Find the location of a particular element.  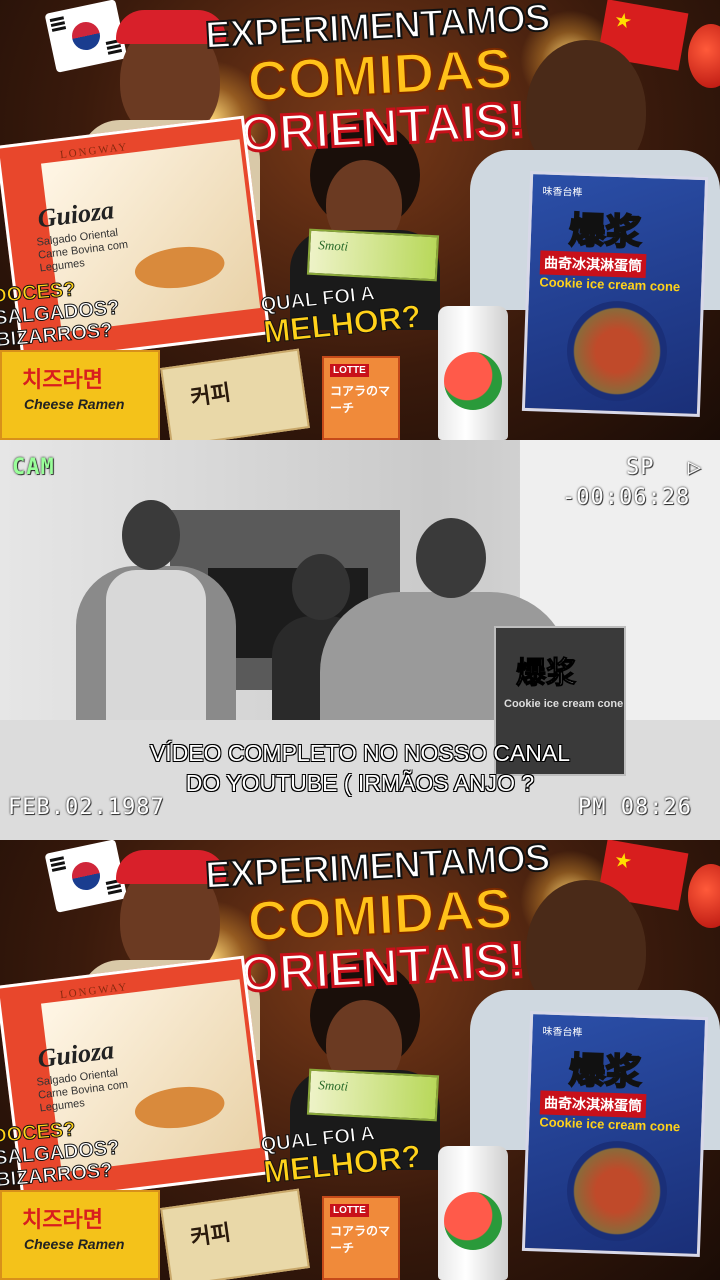

date-stamp: FEB.02.1987 is located at coordinates (86, 807).